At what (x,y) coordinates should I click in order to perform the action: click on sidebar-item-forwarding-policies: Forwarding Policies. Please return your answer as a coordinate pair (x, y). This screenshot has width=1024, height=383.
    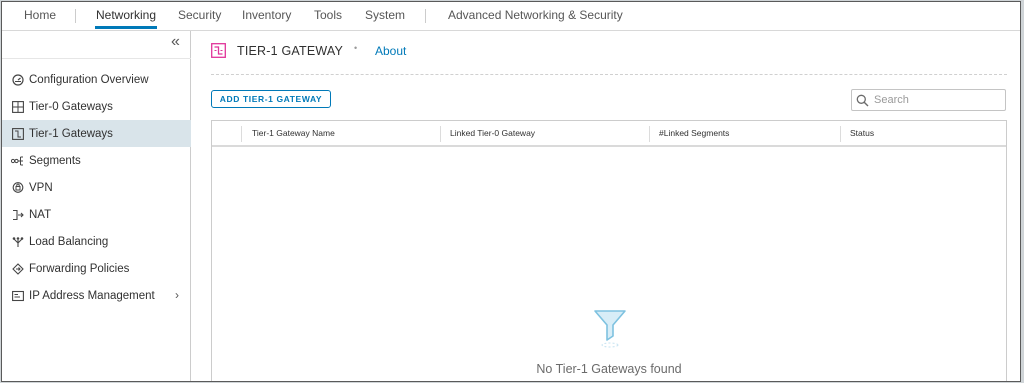
    Looking at the image, I should click on (96, 268).